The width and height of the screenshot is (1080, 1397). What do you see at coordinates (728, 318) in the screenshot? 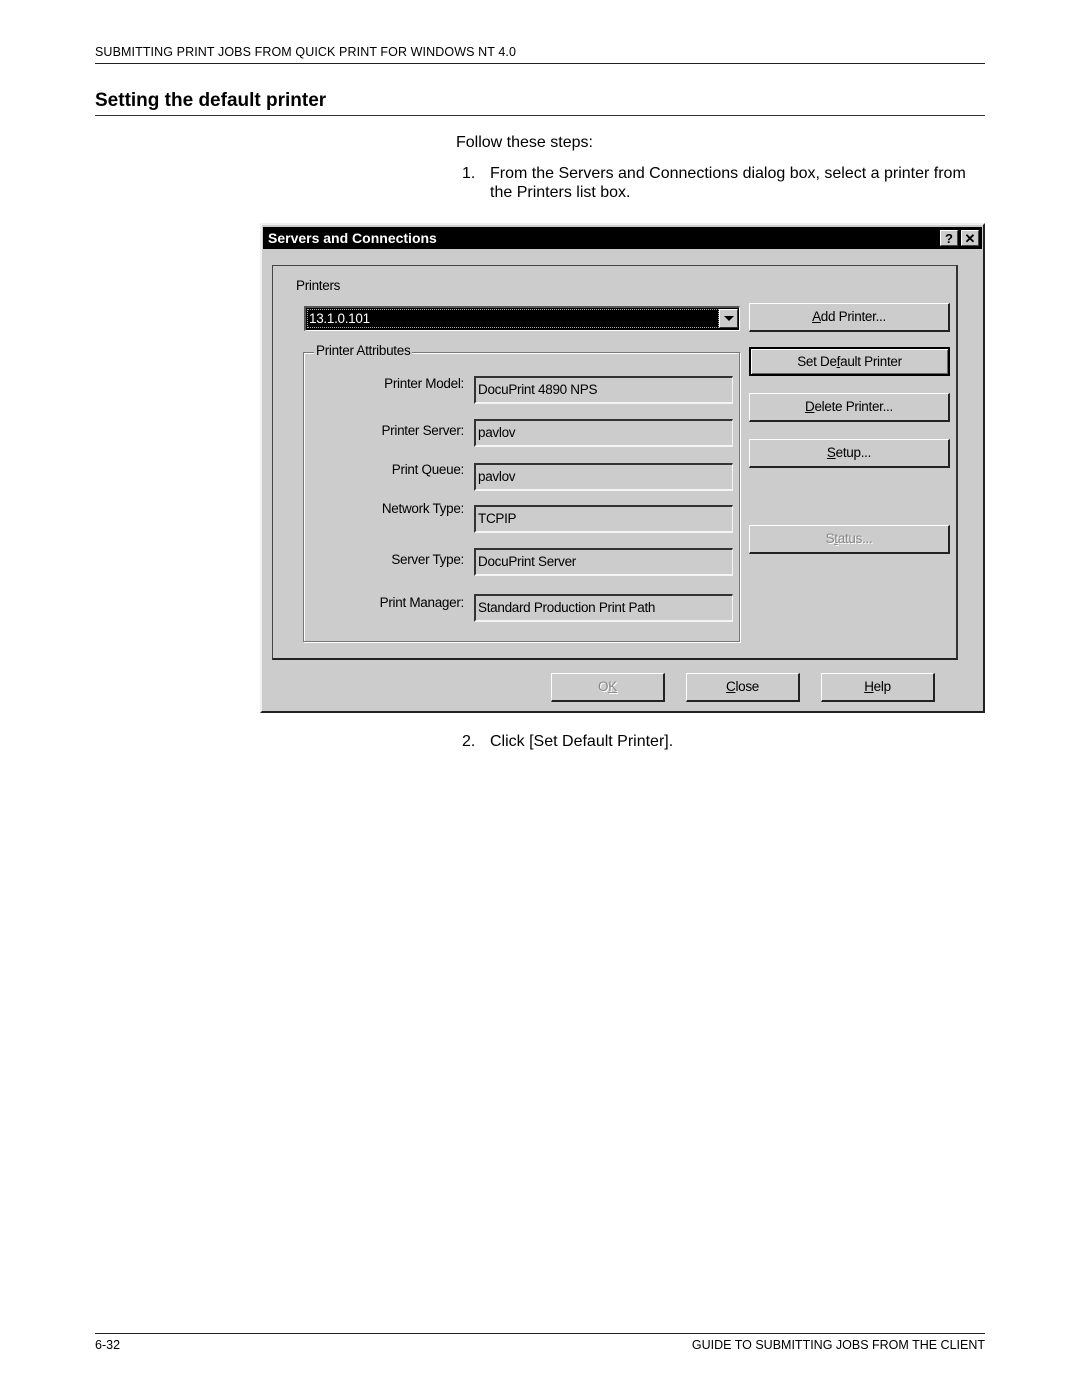
I see `chevron-down-icon` at bounding box center [728, 318].